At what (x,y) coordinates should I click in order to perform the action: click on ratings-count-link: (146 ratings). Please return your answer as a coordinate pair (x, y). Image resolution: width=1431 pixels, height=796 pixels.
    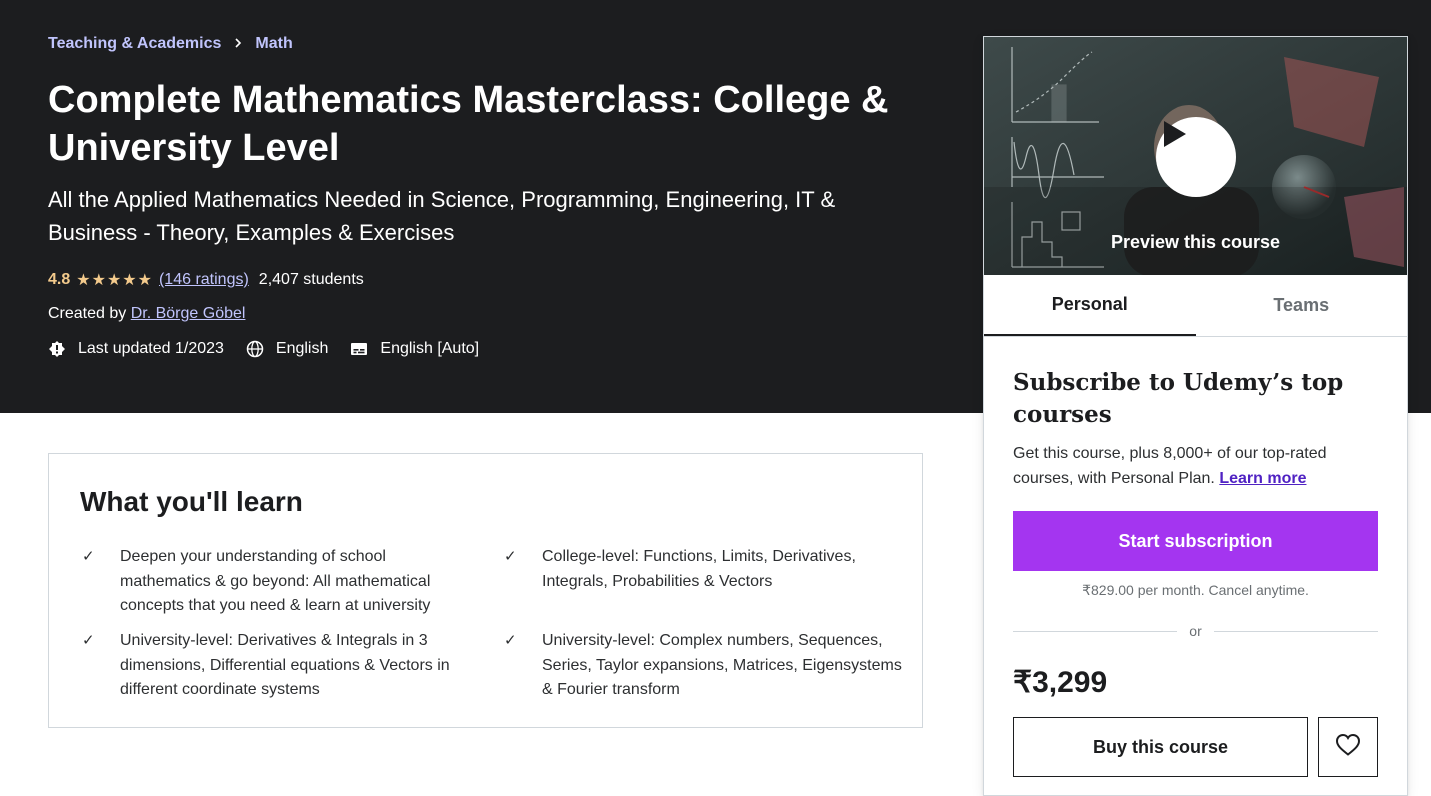
    Looking at the image, I should click on (204, 280).